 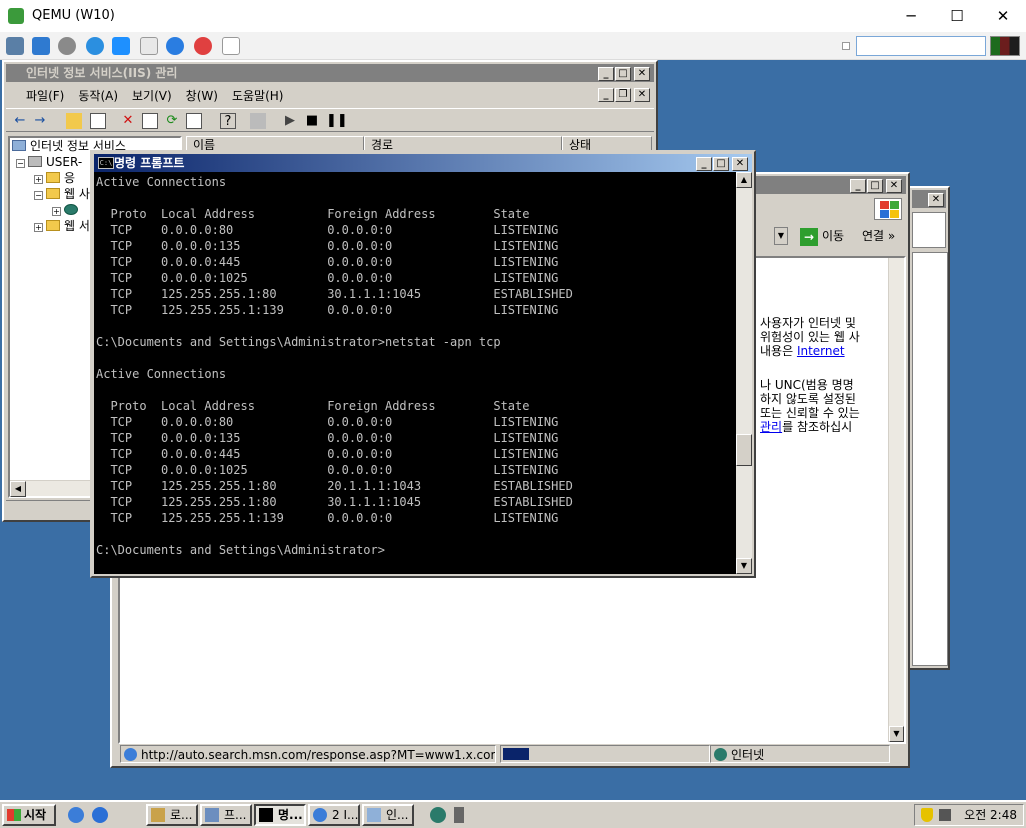 What do you see at coordinates (312, 121) in the screenshot?
I see `stop-icon: ■` at bounding box center [312, 121].